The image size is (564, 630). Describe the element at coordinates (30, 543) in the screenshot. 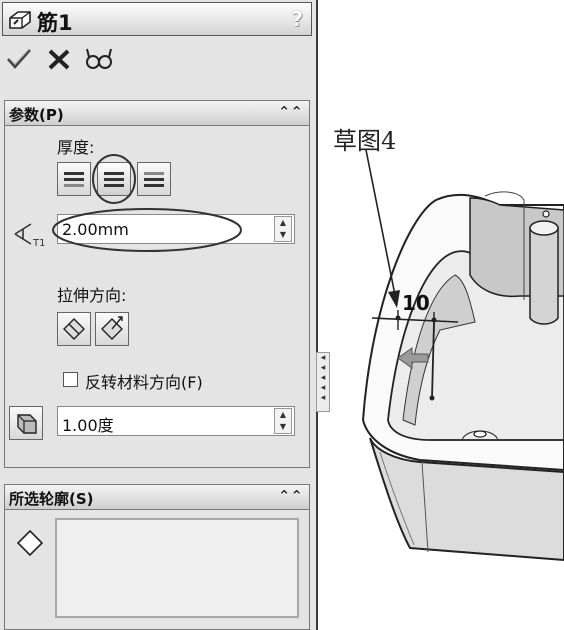

I see `profile-diamond-icon` at that location.